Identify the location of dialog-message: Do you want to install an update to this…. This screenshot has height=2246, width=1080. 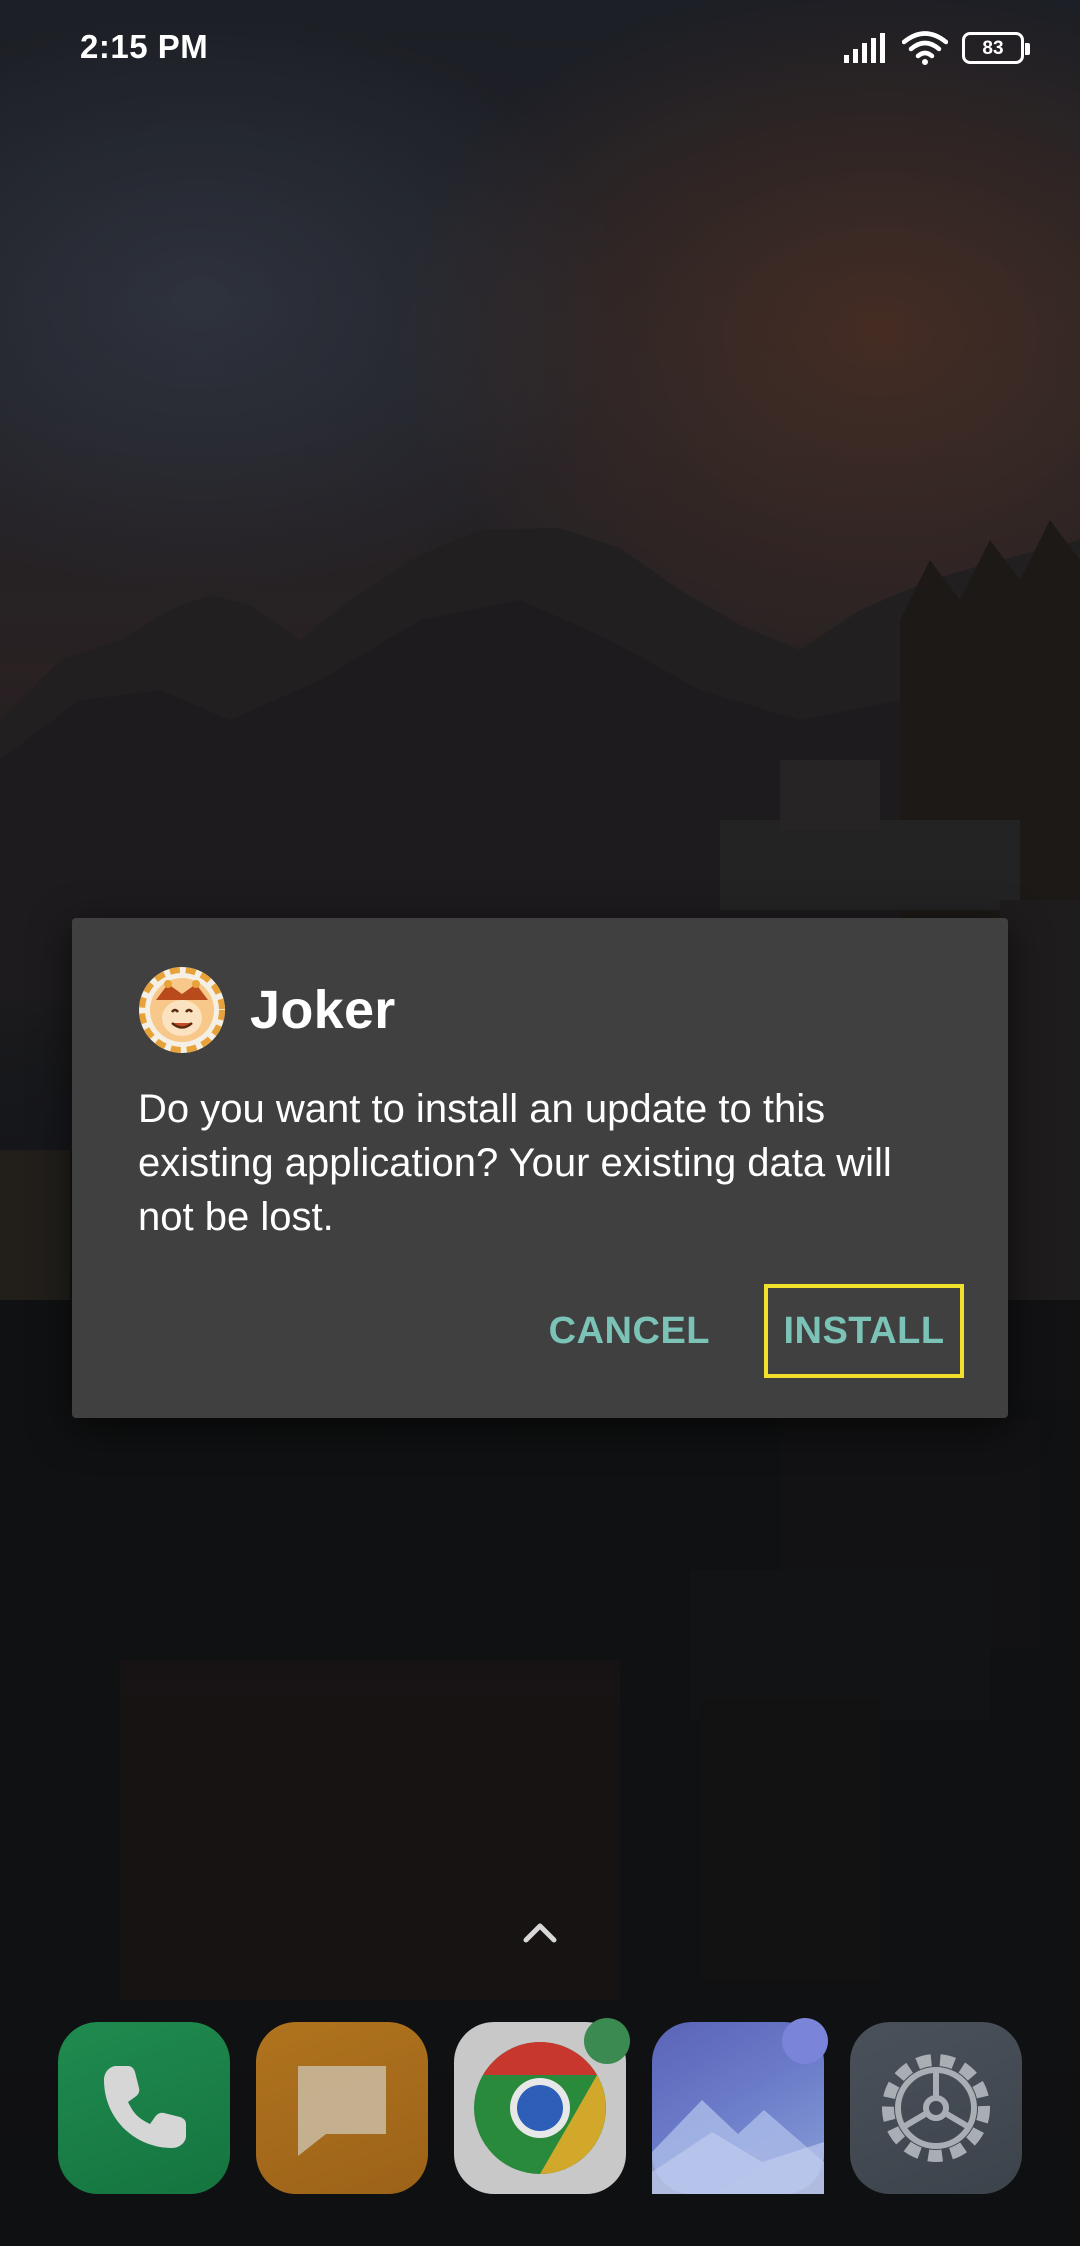
(515, 1163).